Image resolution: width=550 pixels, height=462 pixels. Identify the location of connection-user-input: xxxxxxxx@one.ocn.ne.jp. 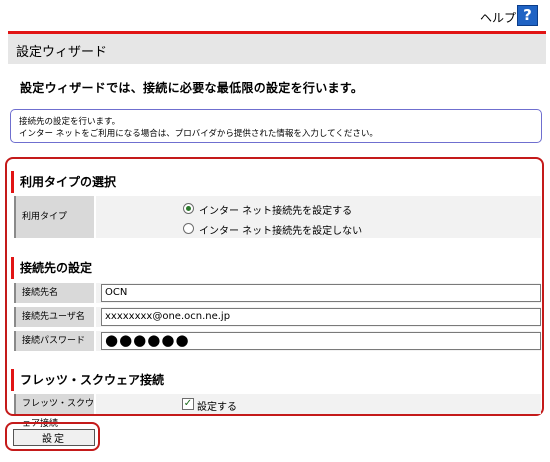
(321, 317).